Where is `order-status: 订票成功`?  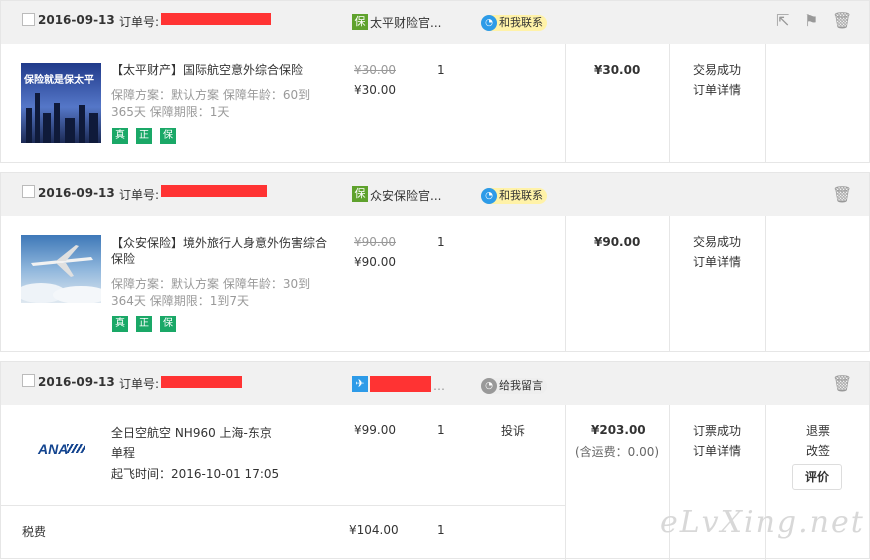
order-status: 订票成功 is located at coordinates (717, 431).